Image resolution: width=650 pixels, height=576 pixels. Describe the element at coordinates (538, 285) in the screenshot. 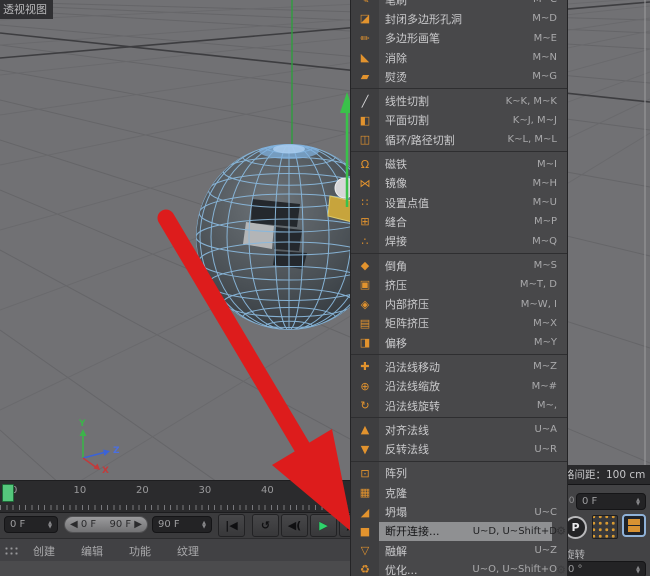

I see `menu-item-shortcut: M~T, D` at that location.